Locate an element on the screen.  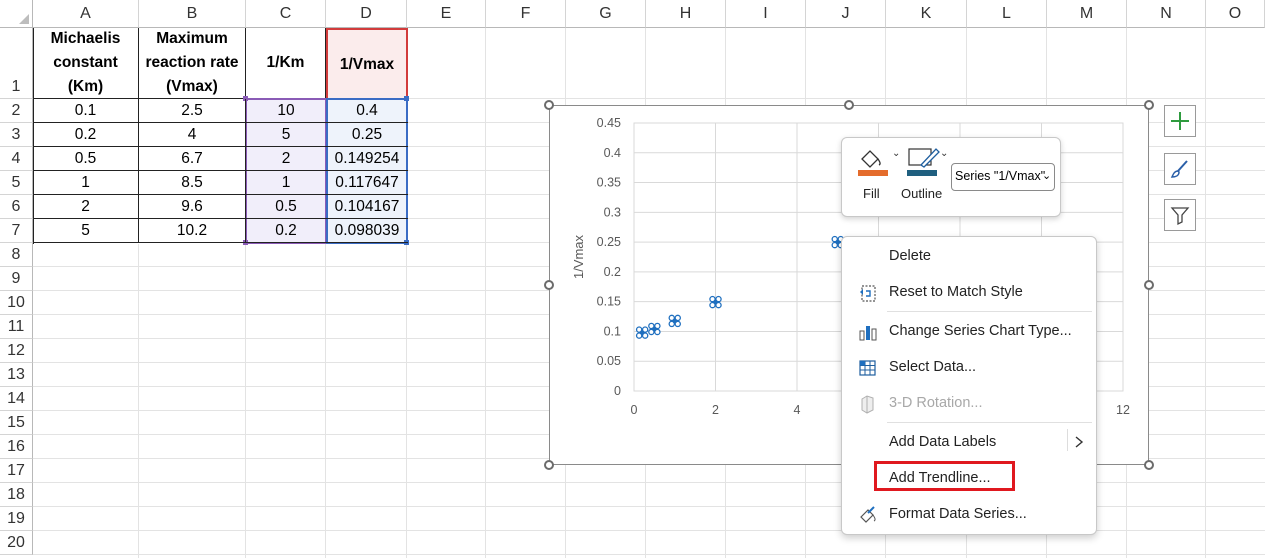
chart-resize-handle-tl is located at coordinates (549, 105).